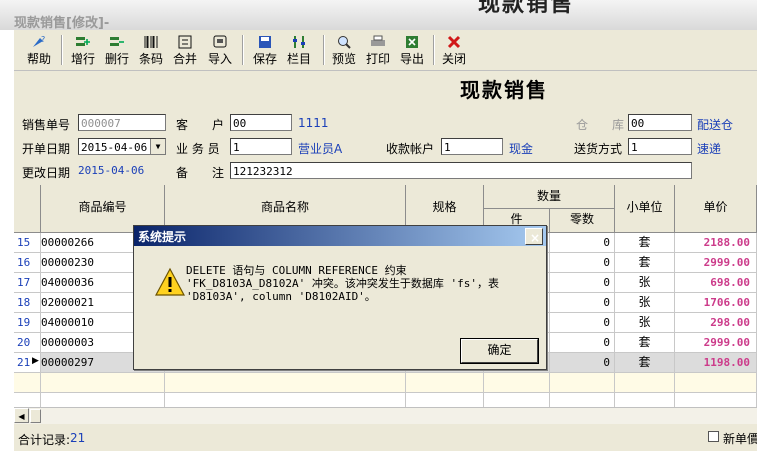 This screenshot has height=451, width=757. Describe the element at coordinates (378, 50) in the screenshot. I see `print-button: 打印` at that location.